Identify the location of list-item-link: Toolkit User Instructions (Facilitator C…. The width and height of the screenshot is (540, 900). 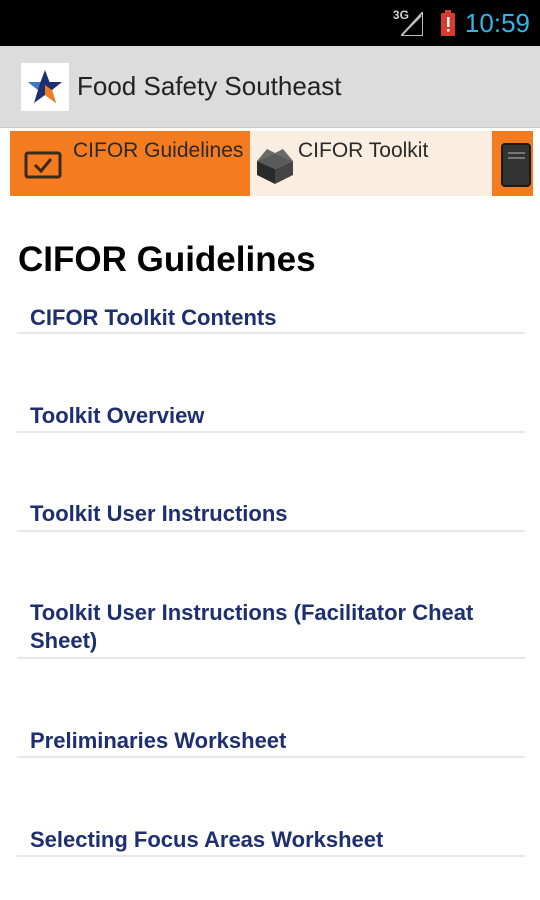
(277, 627).